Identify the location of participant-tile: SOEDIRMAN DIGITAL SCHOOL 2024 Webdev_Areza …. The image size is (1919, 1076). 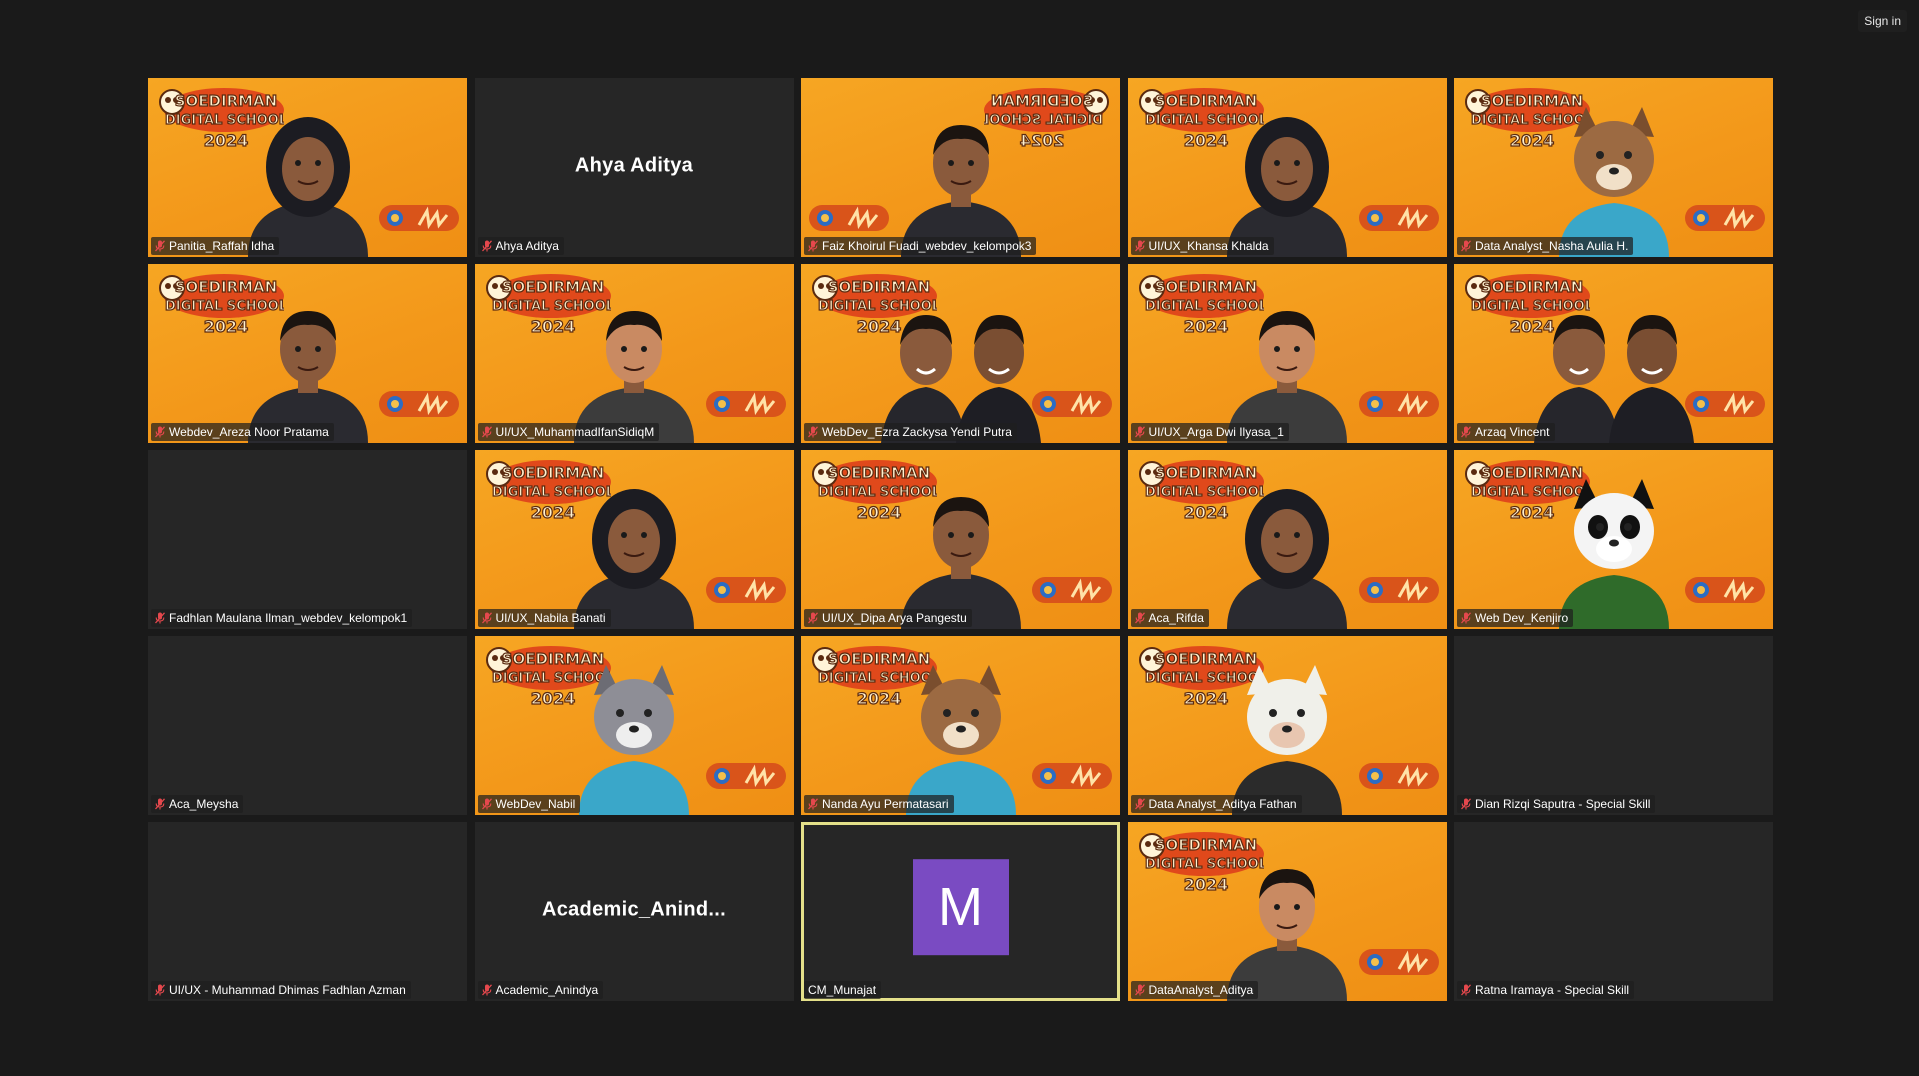
(307, 353).